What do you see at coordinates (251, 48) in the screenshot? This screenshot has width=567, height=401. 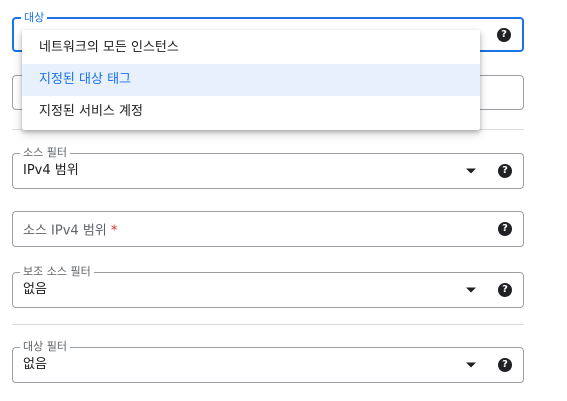 I see `menu-item-all-instances: 네트워크의 모든 인스턴스` at bounding box center [251, 48].